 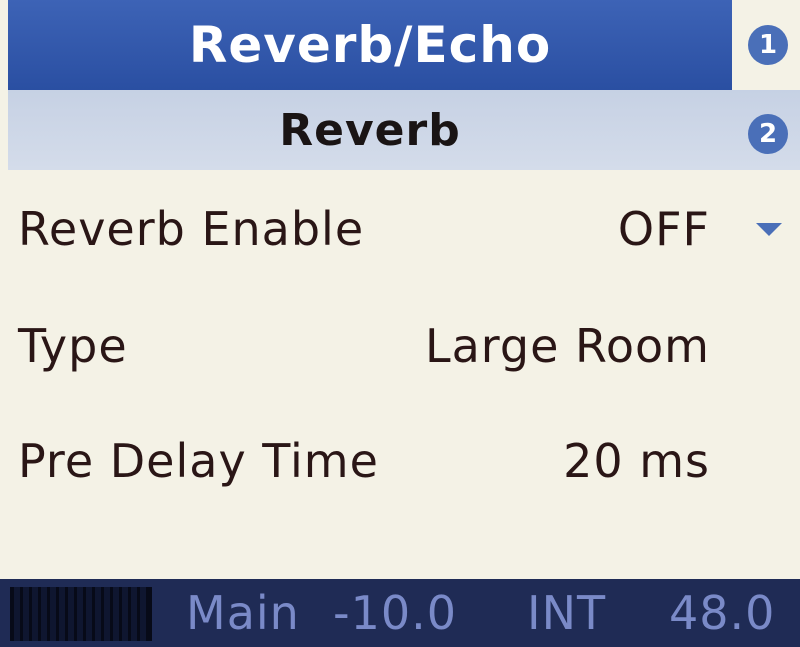 I want to click on pre-delay-time-row: Pre Delay Time 20 ms, so click(x=400, y=461).